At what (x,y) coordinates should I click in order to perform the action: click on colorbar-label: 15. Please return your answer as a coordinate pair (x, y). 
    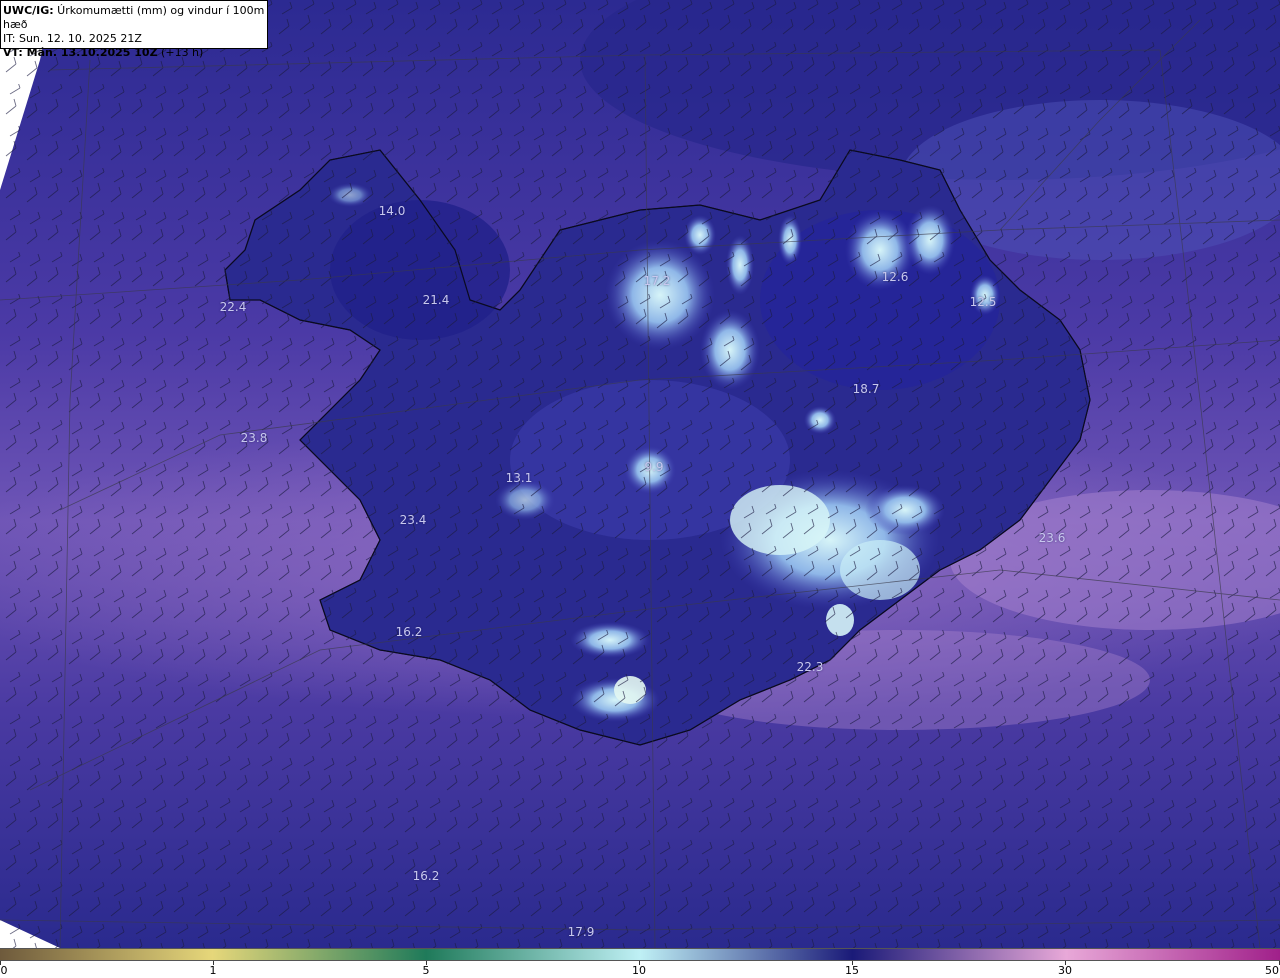
    Looking at the image, I should click on (852, 970).